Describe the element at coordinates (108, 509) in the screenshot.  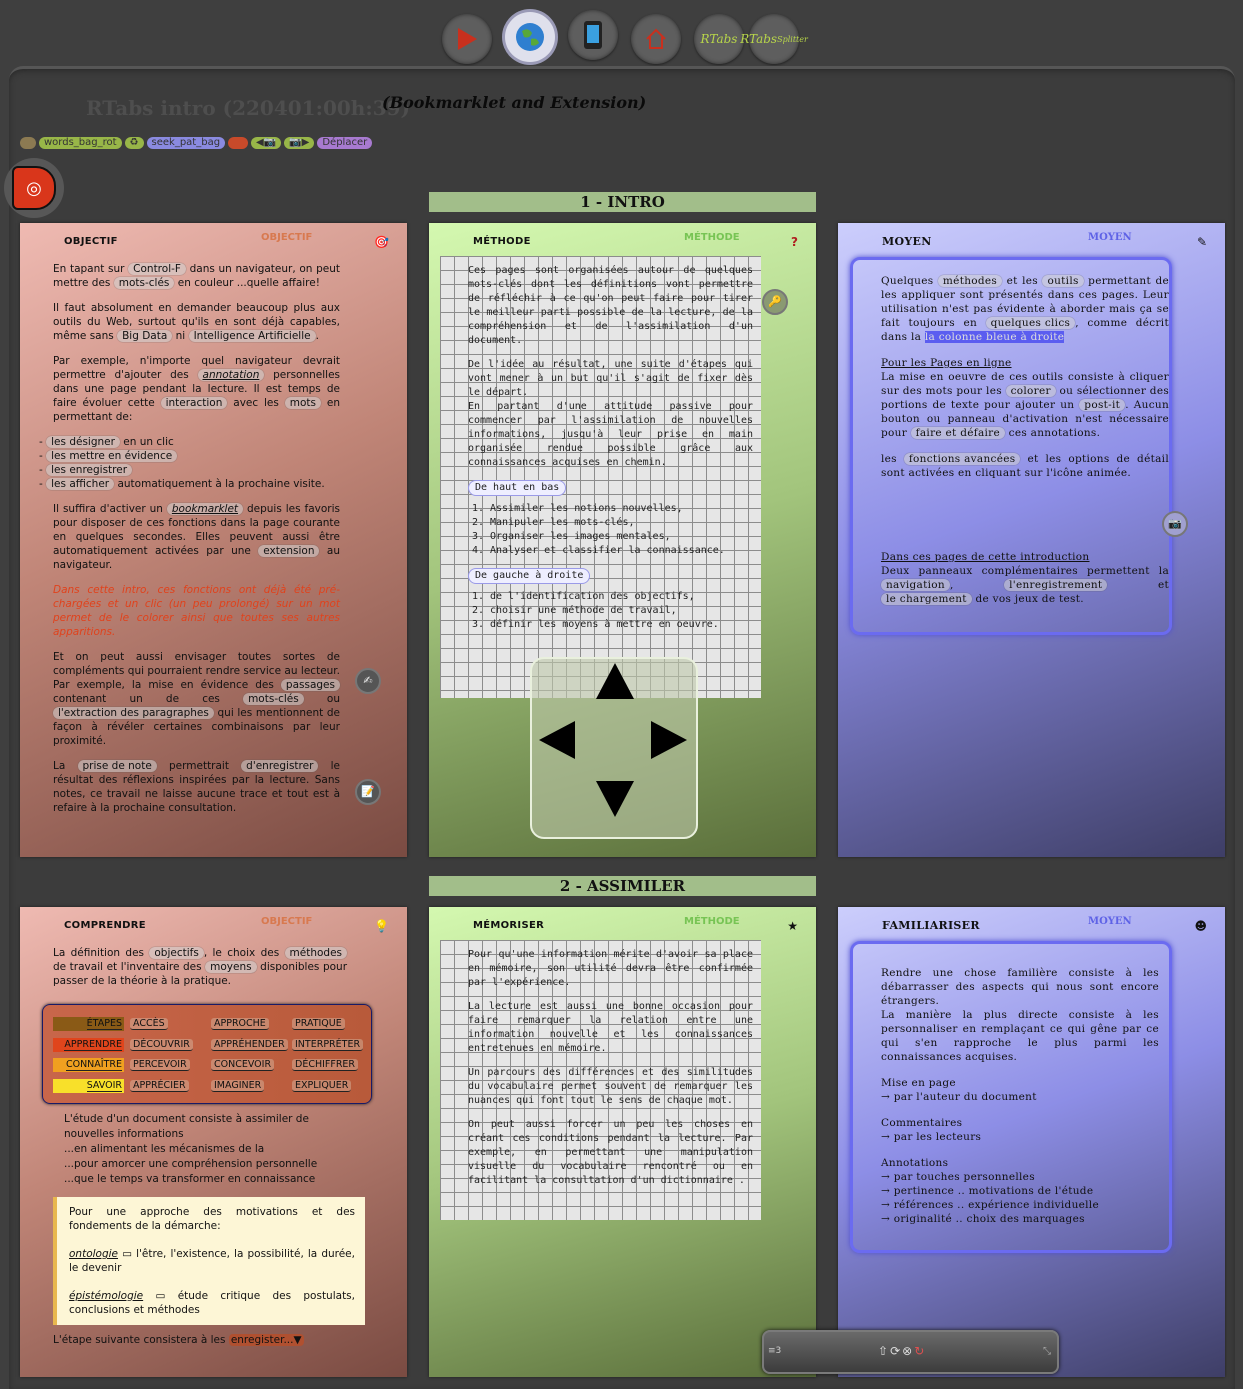
I see `text: Il suffira d'activer un` at that location.